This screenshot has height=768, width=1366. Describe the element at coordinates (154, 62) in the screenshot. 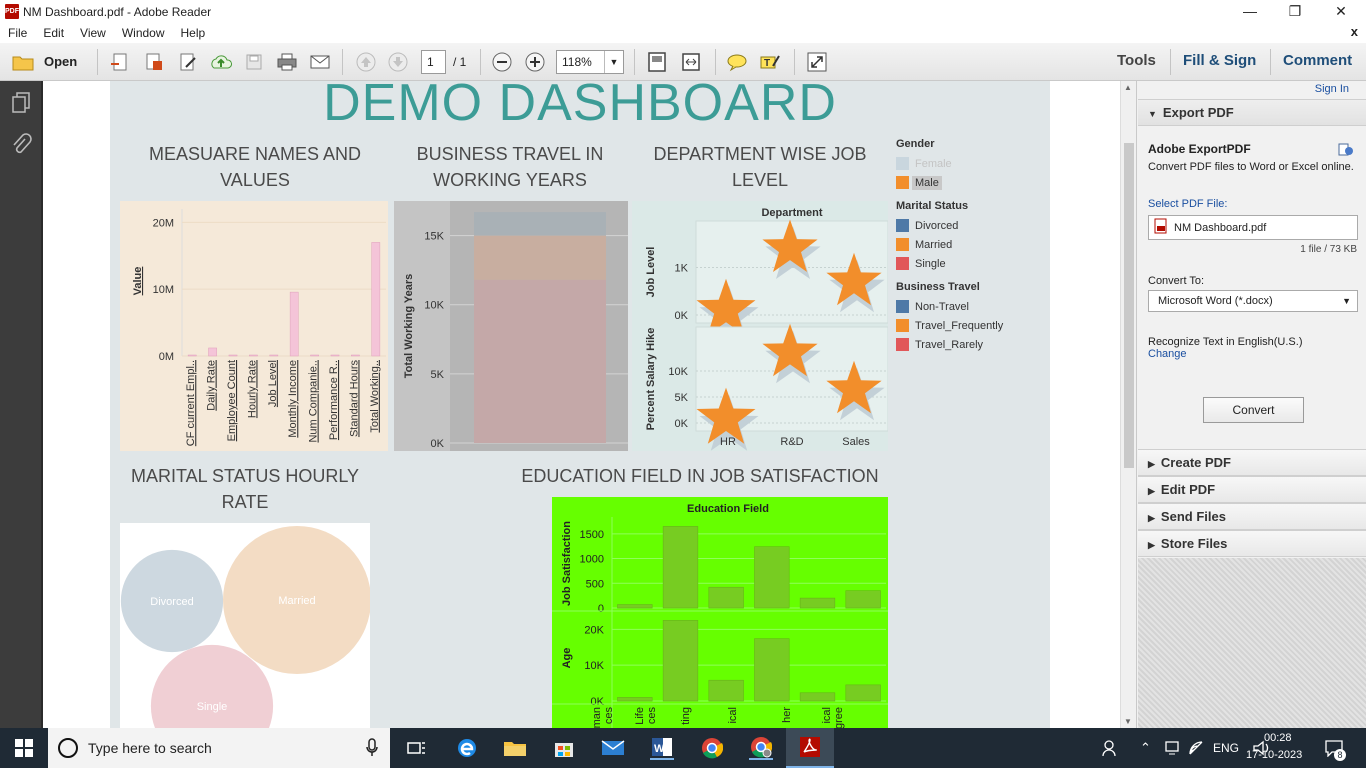

I see `combine-pdf-icon` at that location.